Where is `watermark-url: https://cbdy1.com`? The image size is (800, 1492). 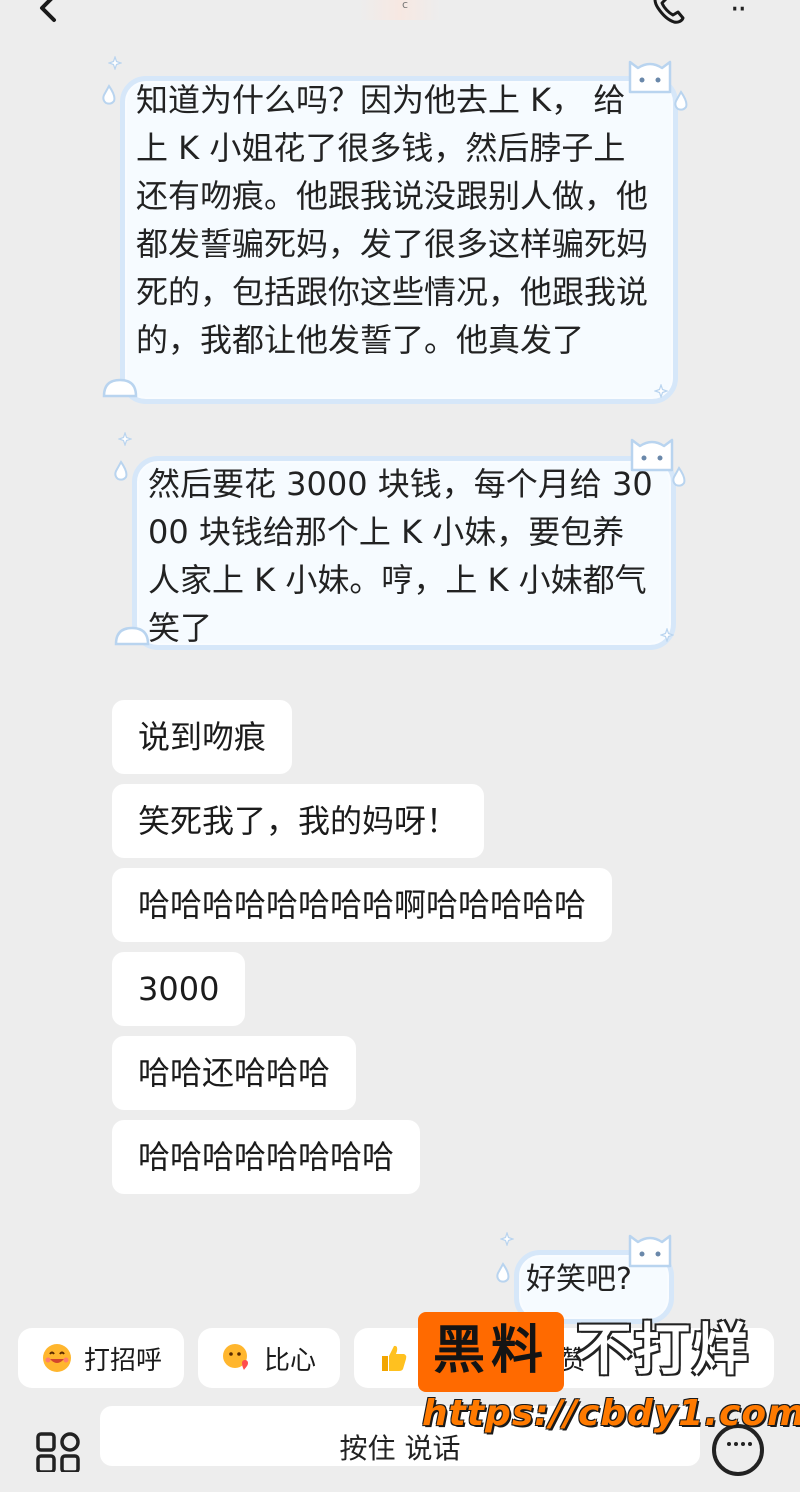 watermark-url: https://cbdy1.com is located at coordinates (611, 1413).